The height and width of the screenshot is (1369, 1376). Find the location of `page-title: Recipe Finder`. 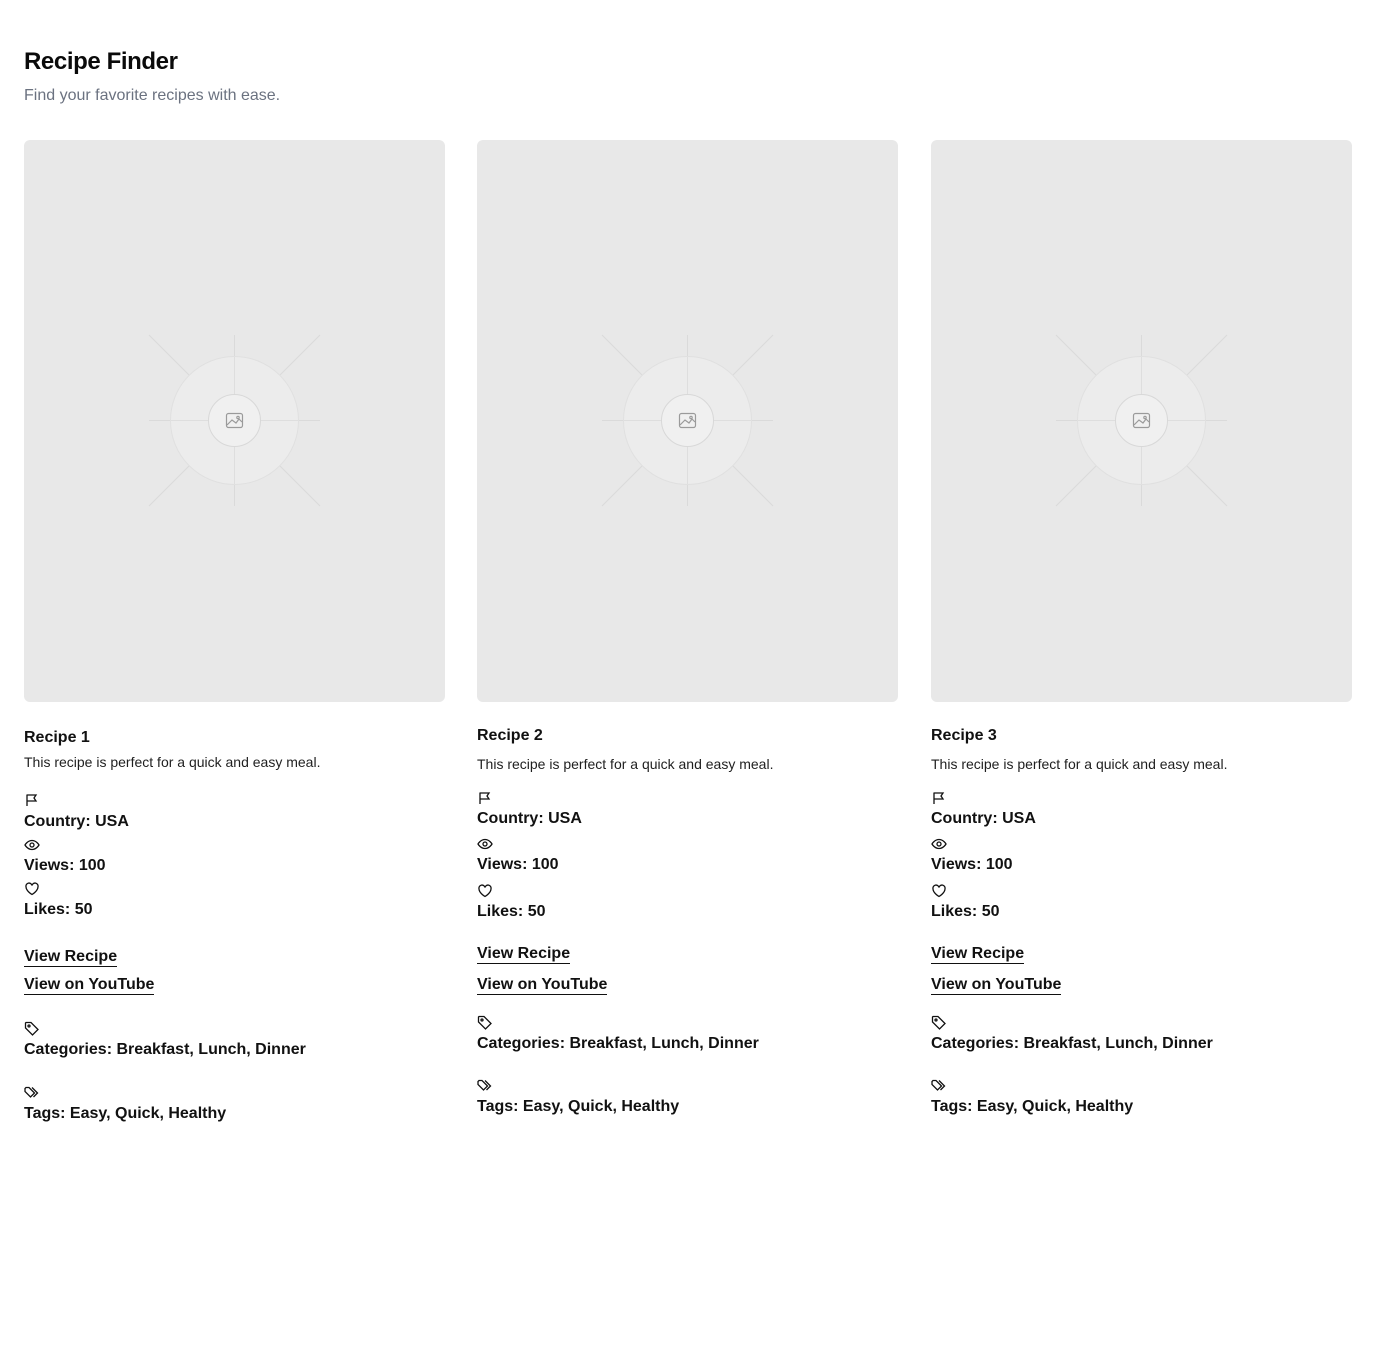

page-title: Recipe Finder is located at coordinates (101, 61).